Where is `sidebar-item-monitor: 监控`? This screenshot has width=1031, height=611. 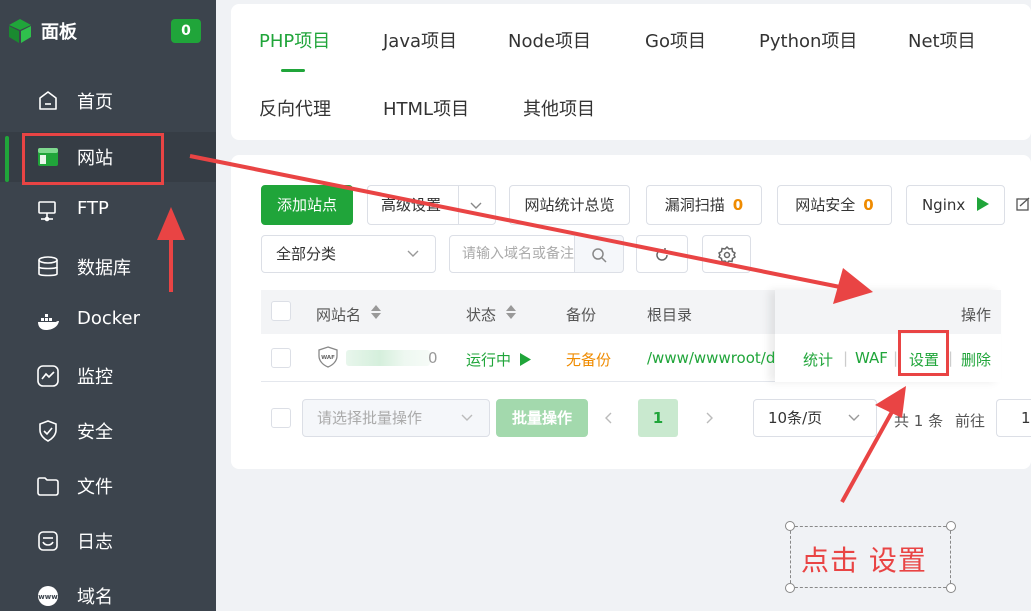
sidebar-item-monitor: 监控 is located at coordinates (108, 376).